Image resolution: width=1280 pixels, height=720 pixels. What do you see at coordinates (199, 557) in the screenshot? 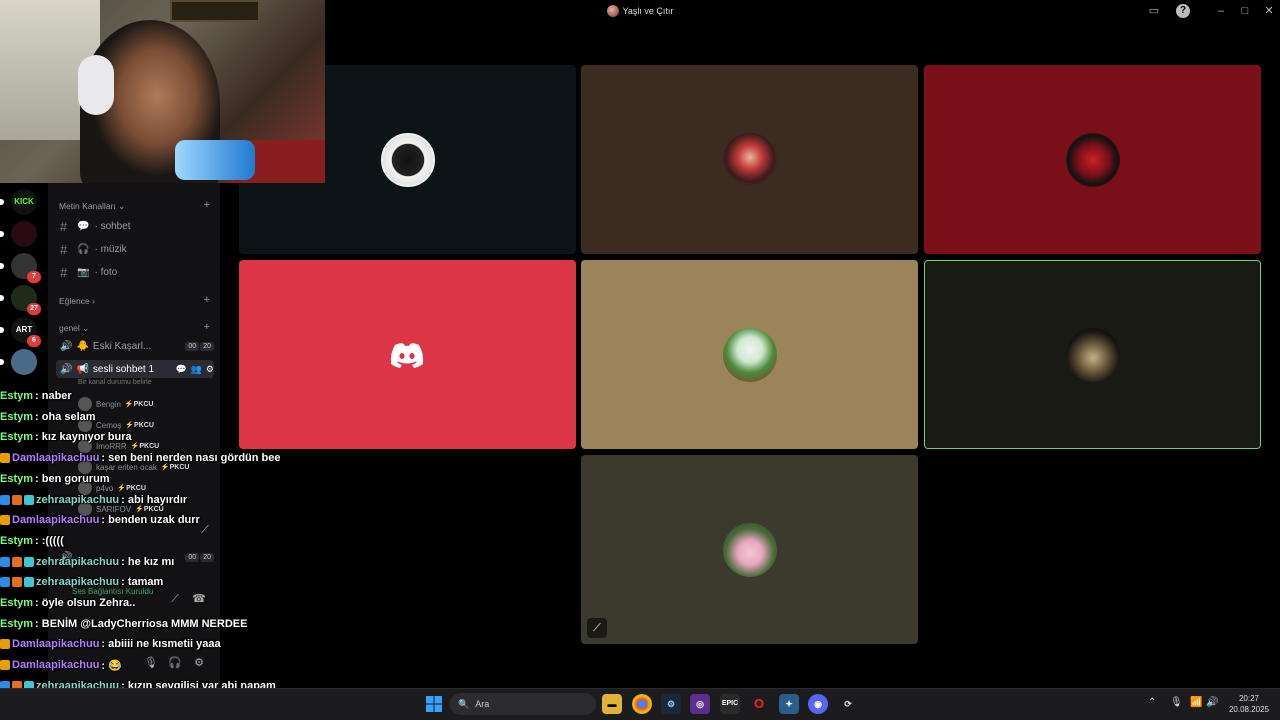
I see `user-limit-badge: 00 20` at bounding box center [199, 557].